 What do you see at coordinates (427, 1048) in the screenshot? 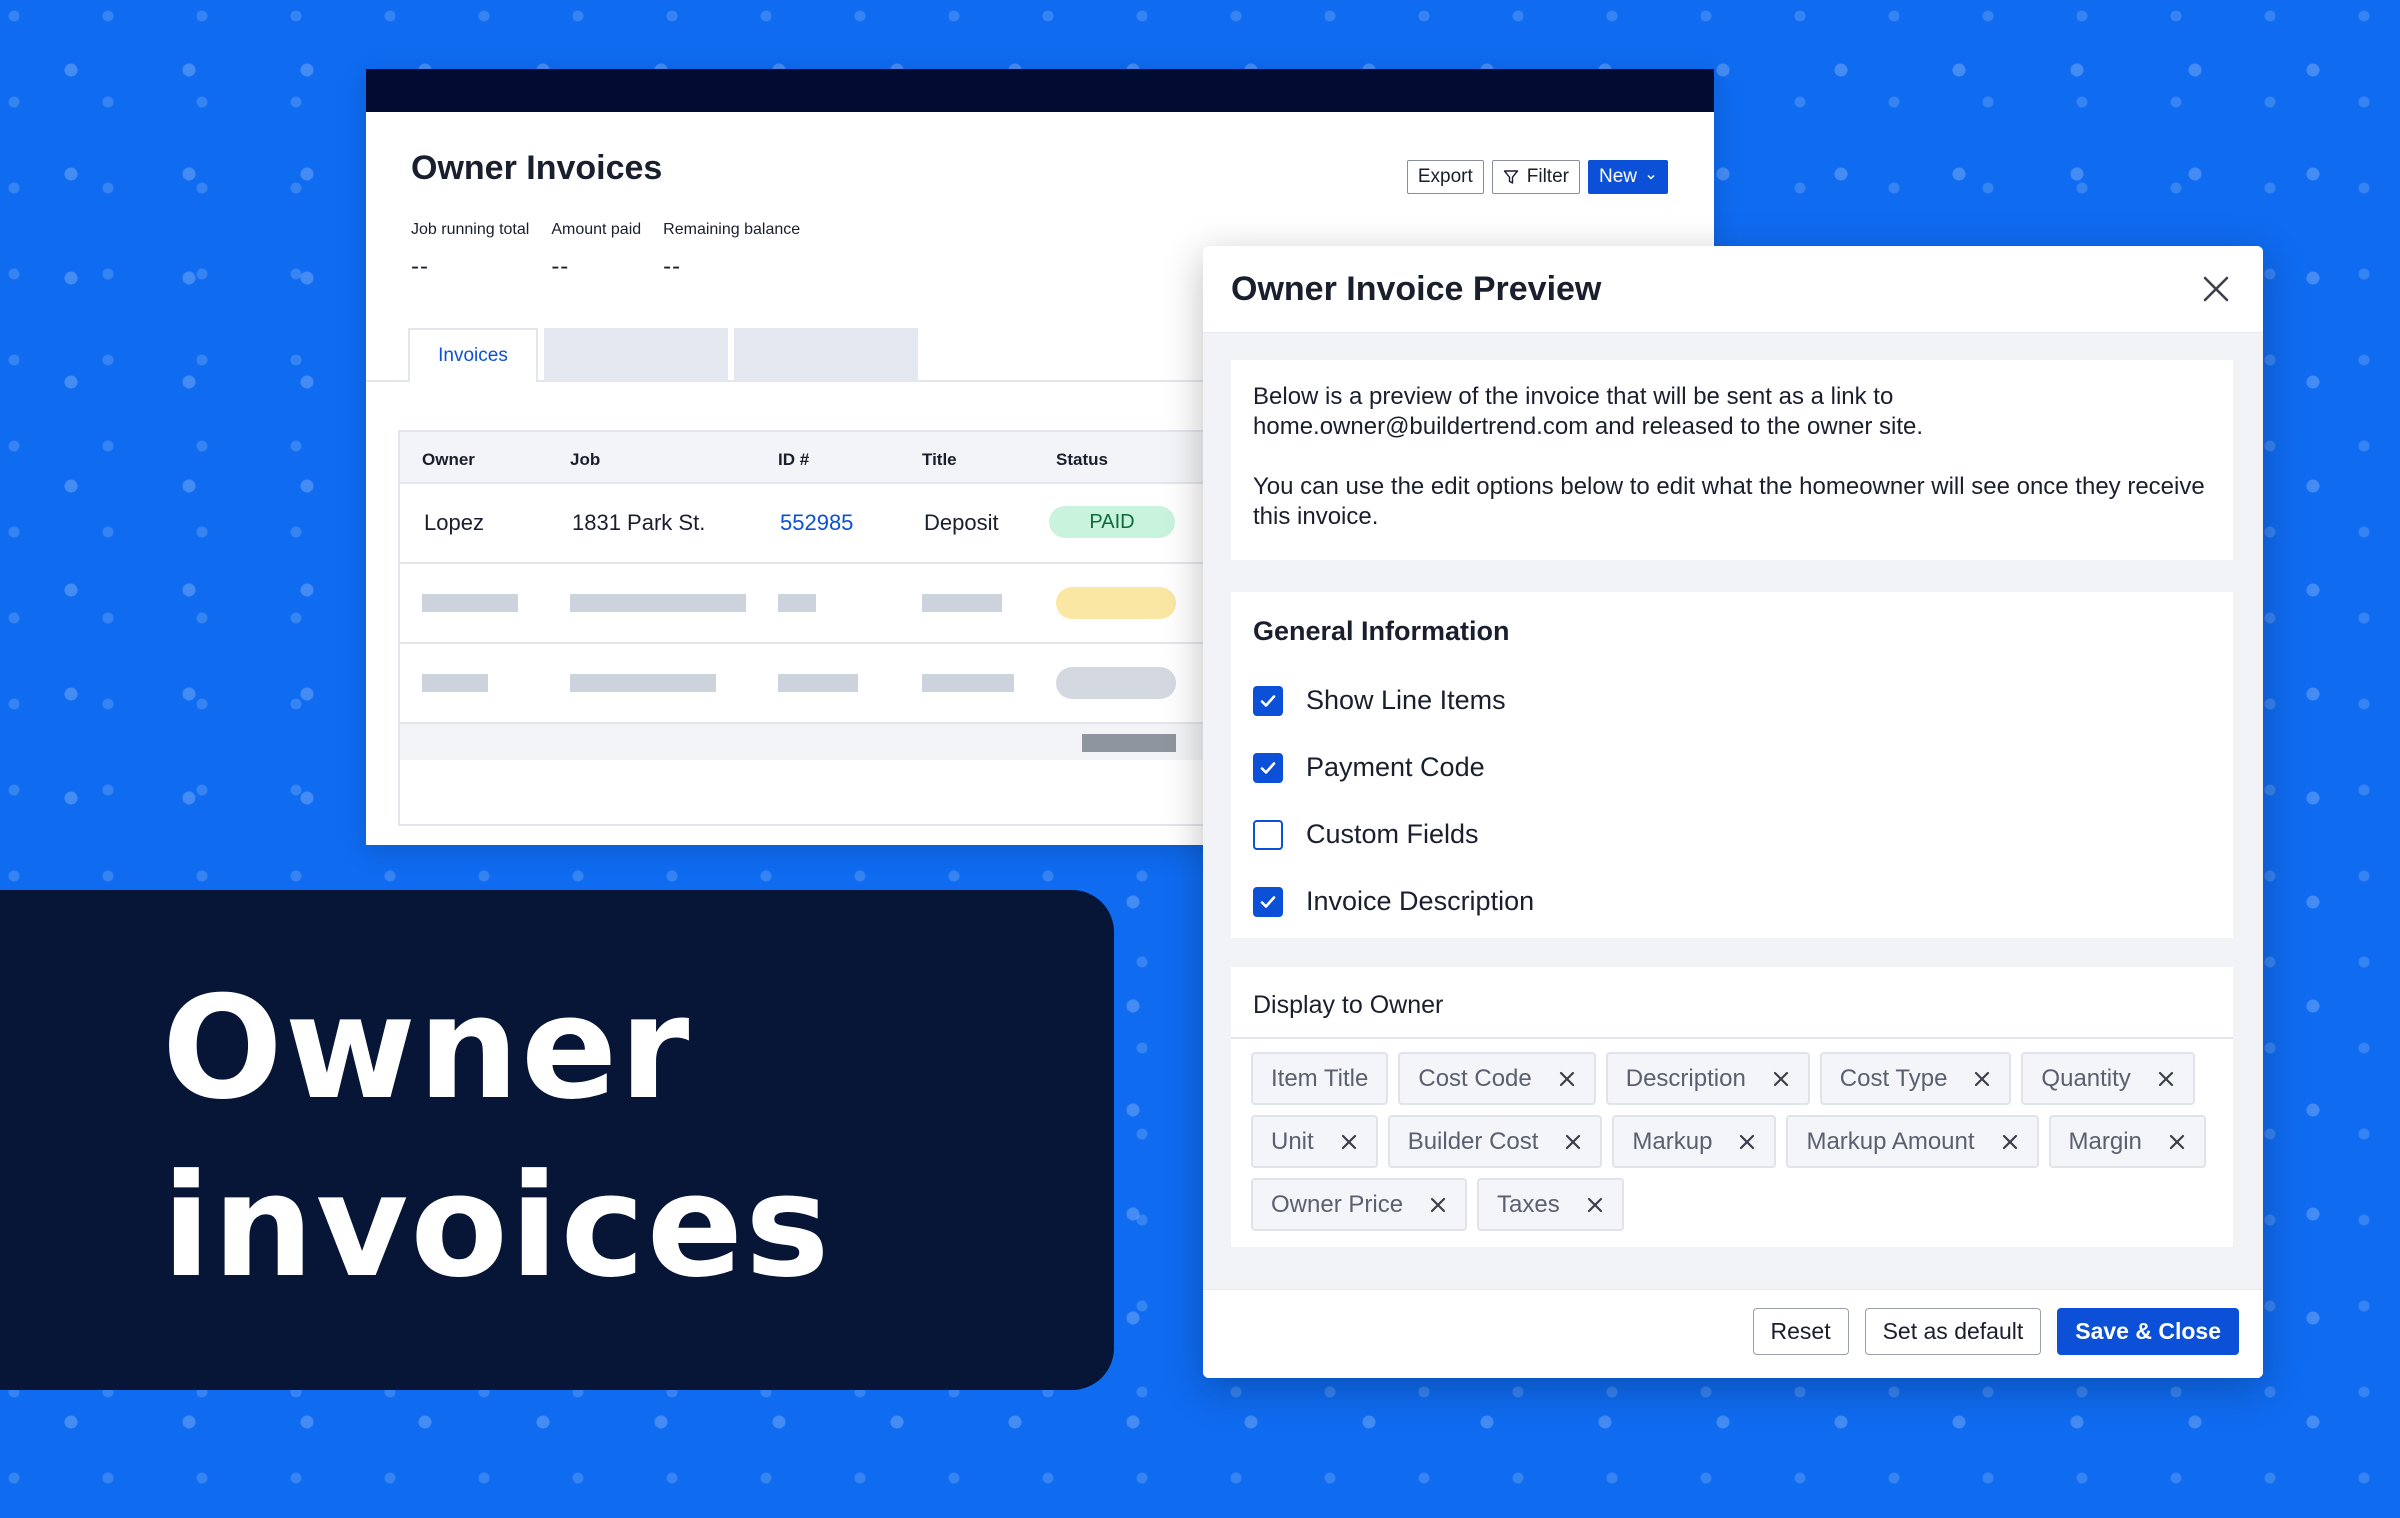
I see `promo-heading-line1: Owner` at bounding box center [427, 1048].